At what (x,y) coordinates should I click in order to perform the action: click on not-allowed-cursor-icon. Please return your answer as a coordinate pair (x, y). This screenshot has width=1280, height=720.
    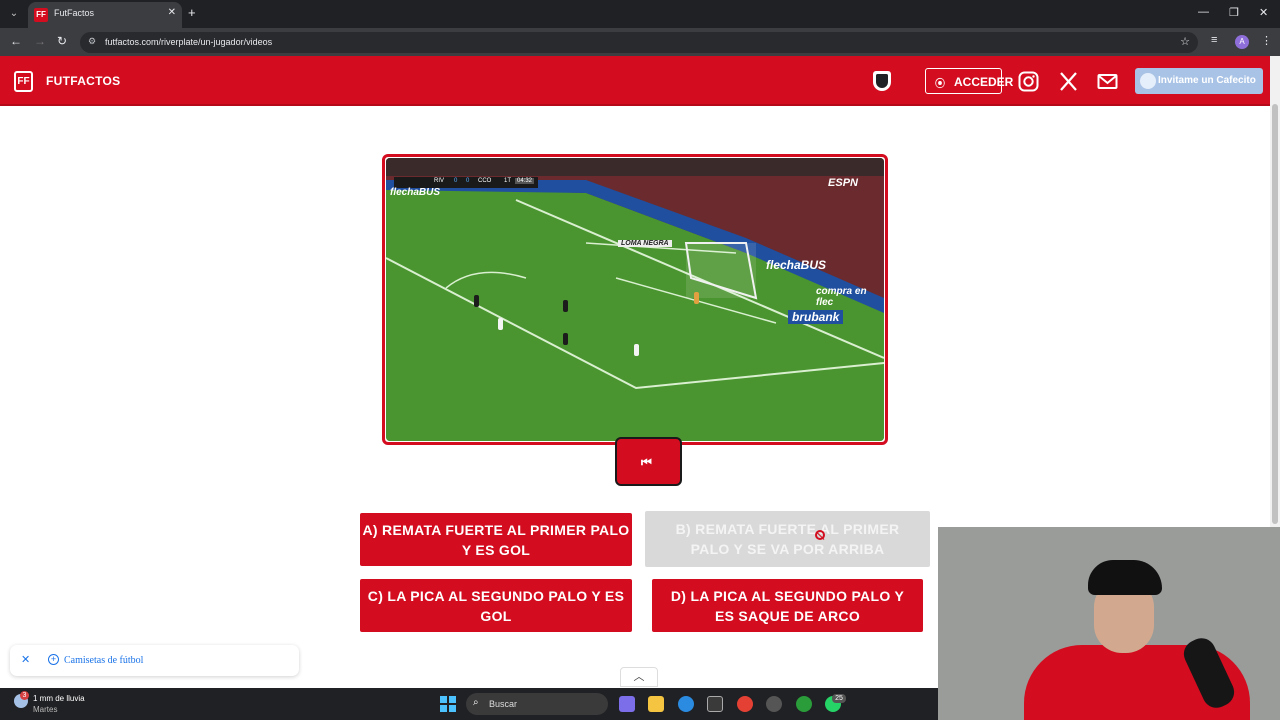
    Looking at the image, I should click on (820, 535).